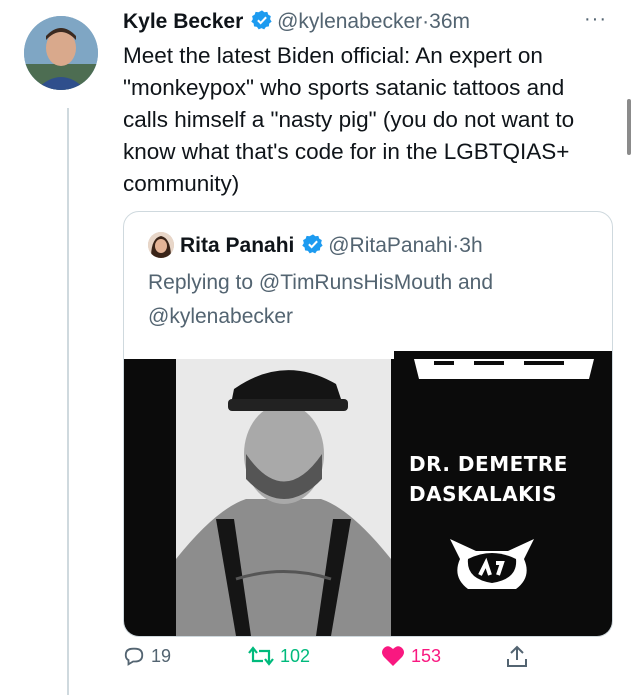 This screenshot has width=639, height=695. Describe the element at coordinates (61, 53) in the screenshot. I see `author-avatar` at that location.